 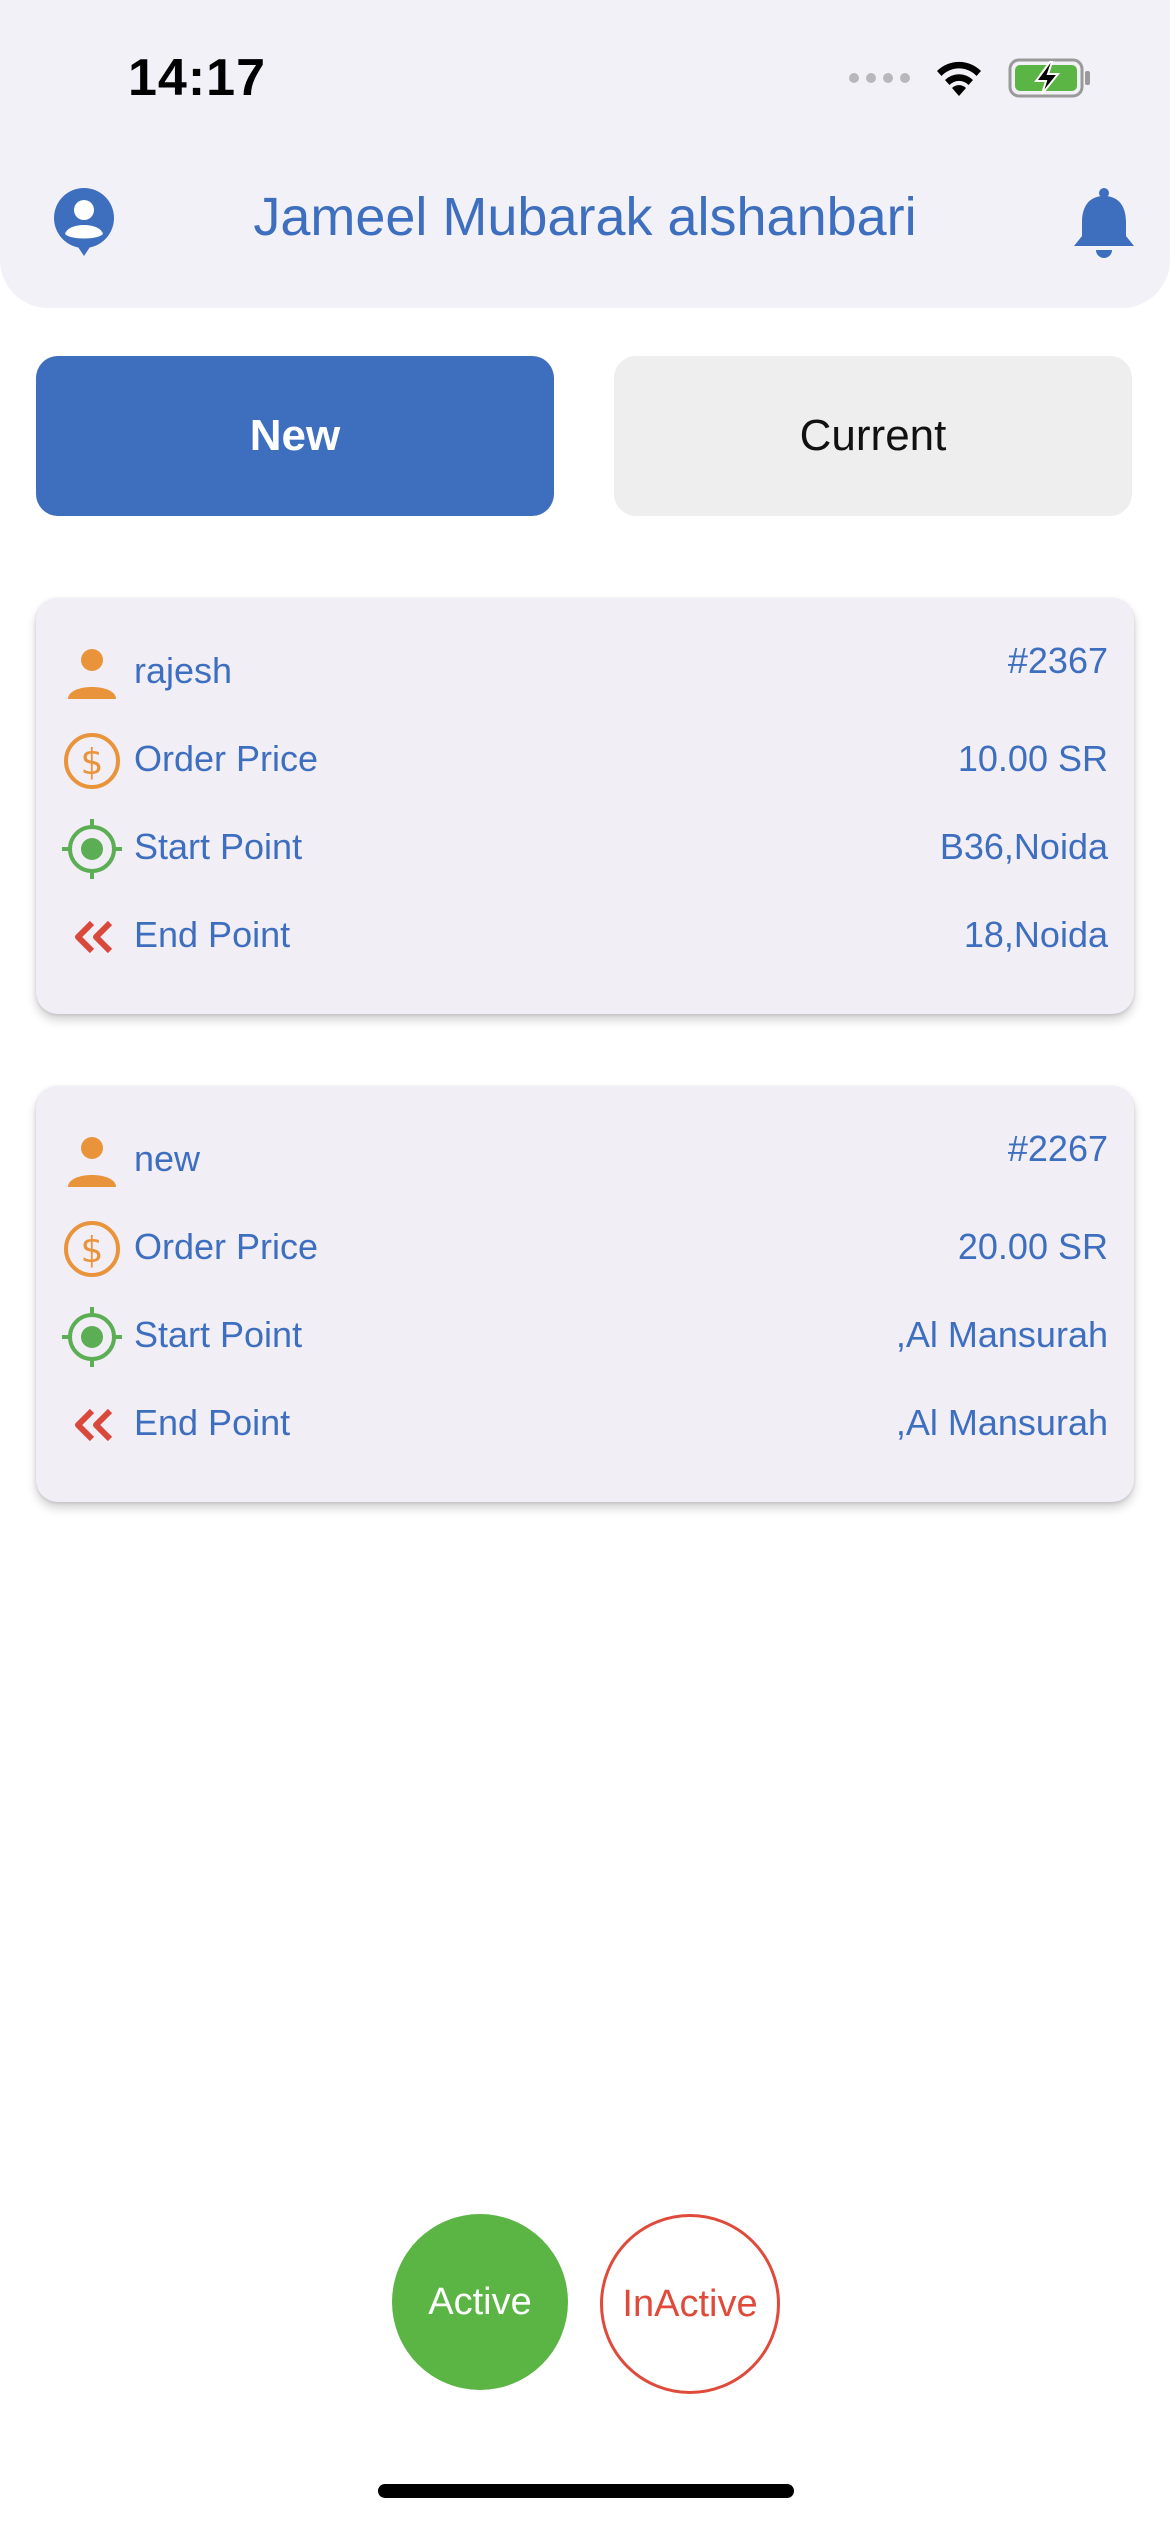 I want to click on customer-name: new, so click(x=167, y=1158).